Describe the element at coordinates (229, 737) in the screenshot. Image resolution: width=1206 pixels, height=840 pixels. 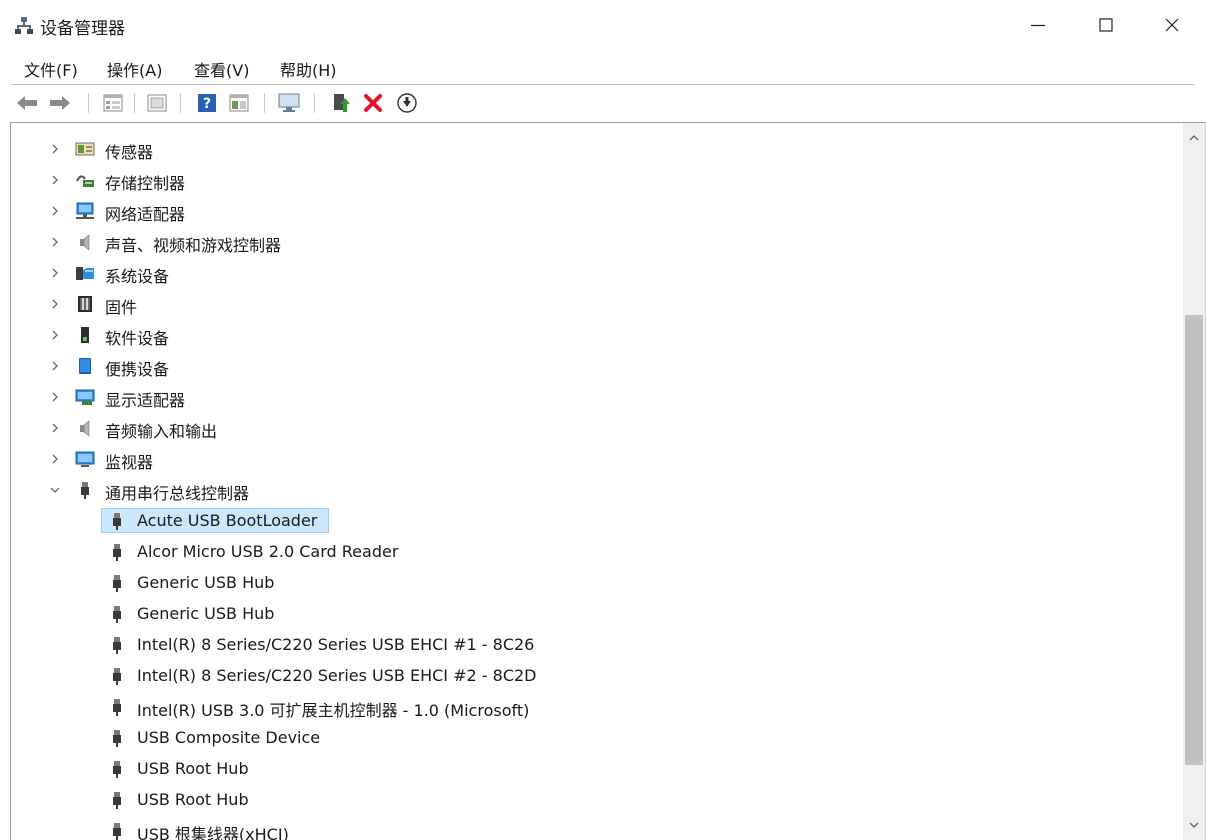
I see `tree-label: USB Composite Device` at that location.